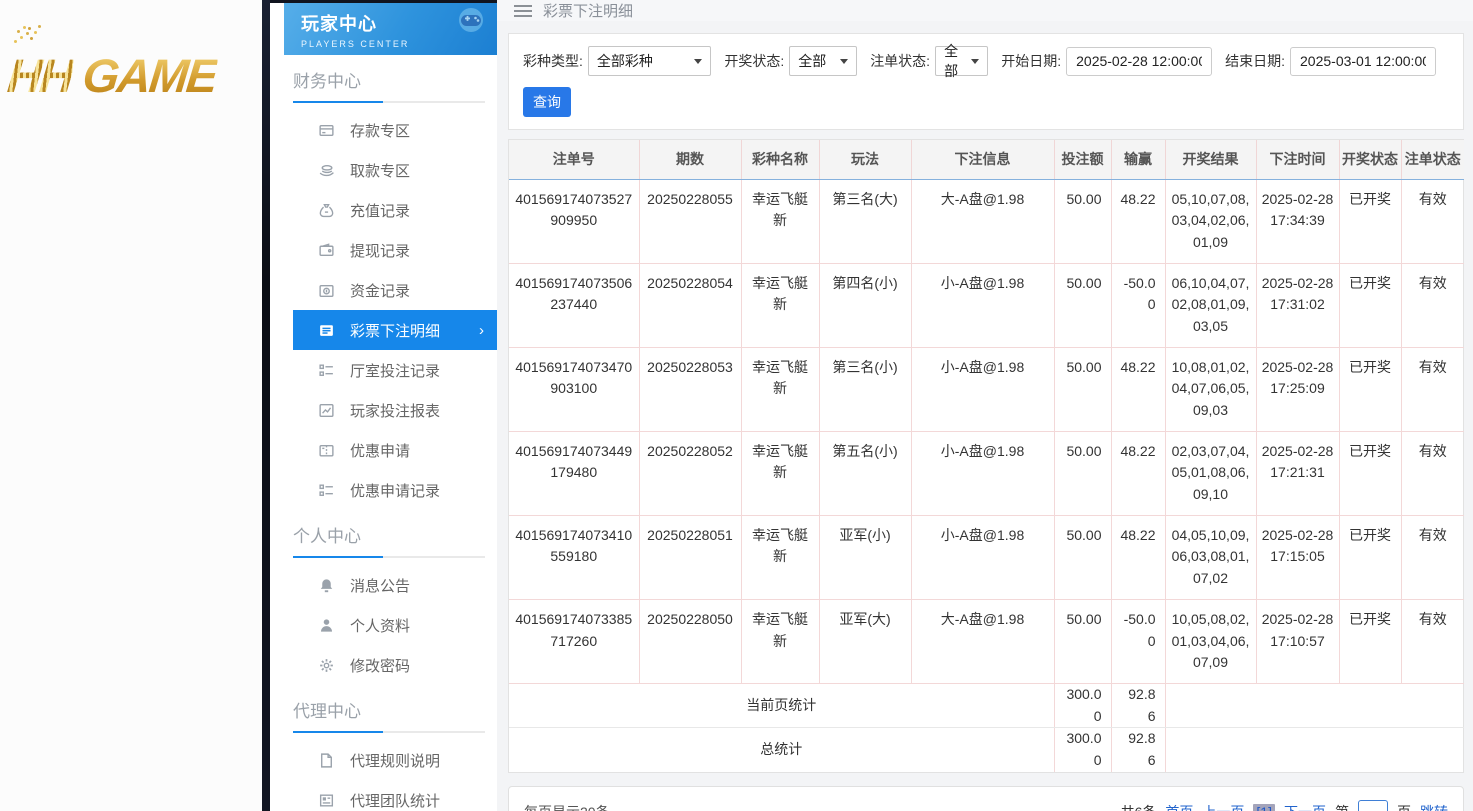  I want to click on cell-play: 第三名(小), so click(864, 389).